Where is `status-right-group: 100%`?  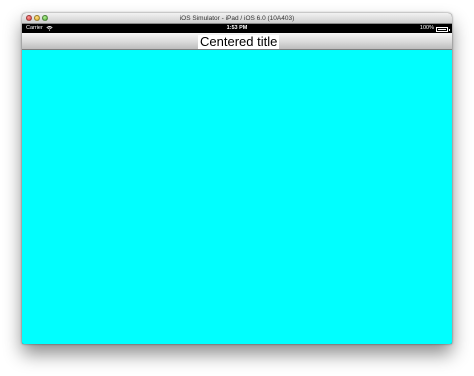 status-right-group: 100% is located at coordinates (434, 28).